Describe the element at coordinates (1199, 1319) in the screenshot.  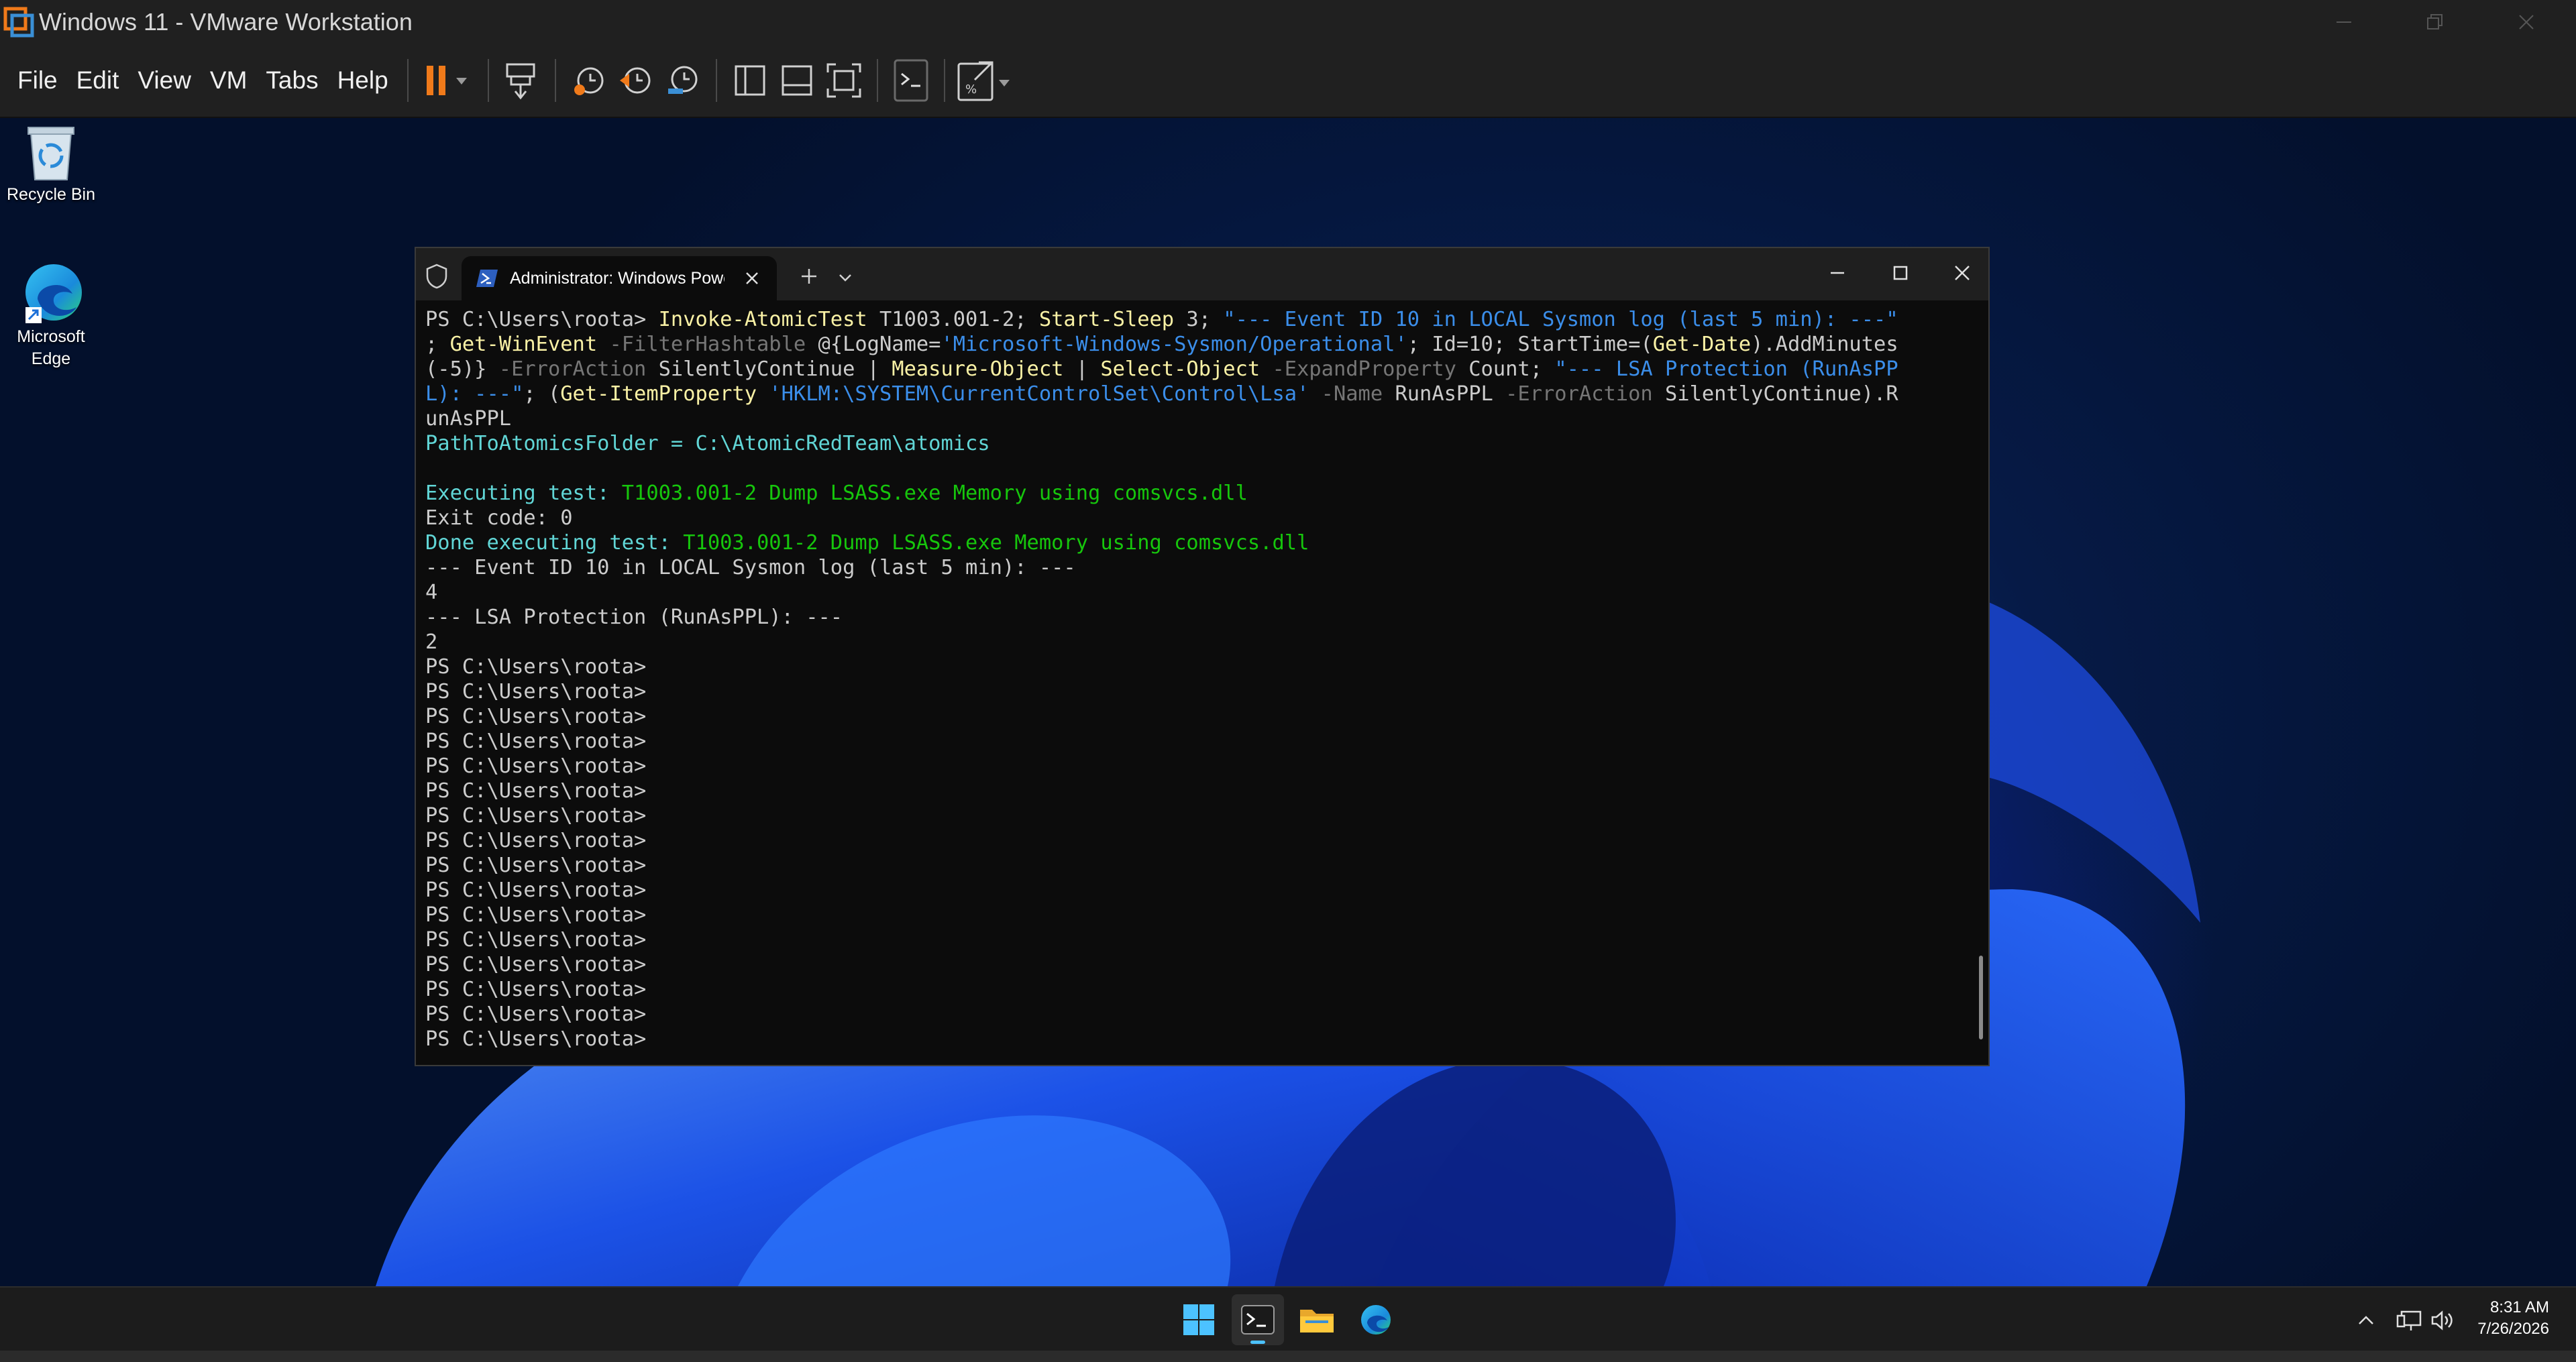
I see `taskbar-start-button` at that location.